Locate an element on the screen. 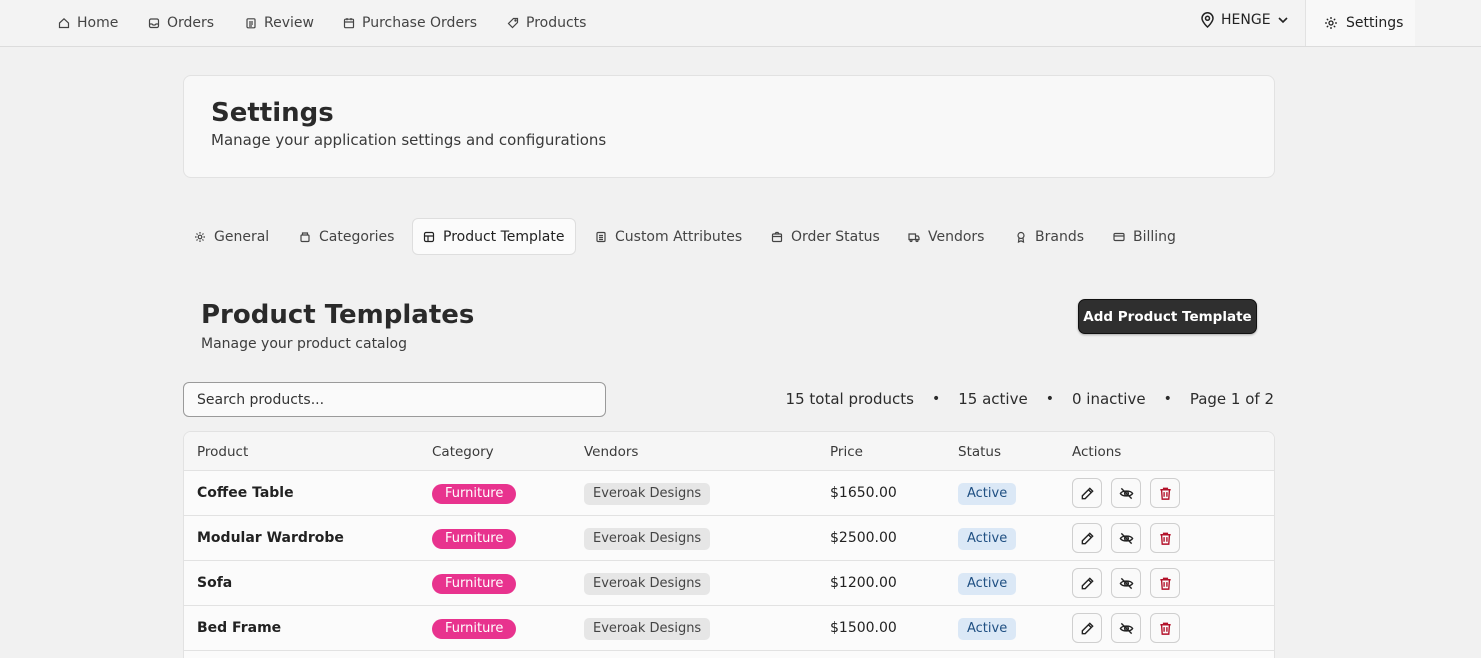  tab-custom-attributes-label: Custom Attributes is located at coordinates (679, 236).